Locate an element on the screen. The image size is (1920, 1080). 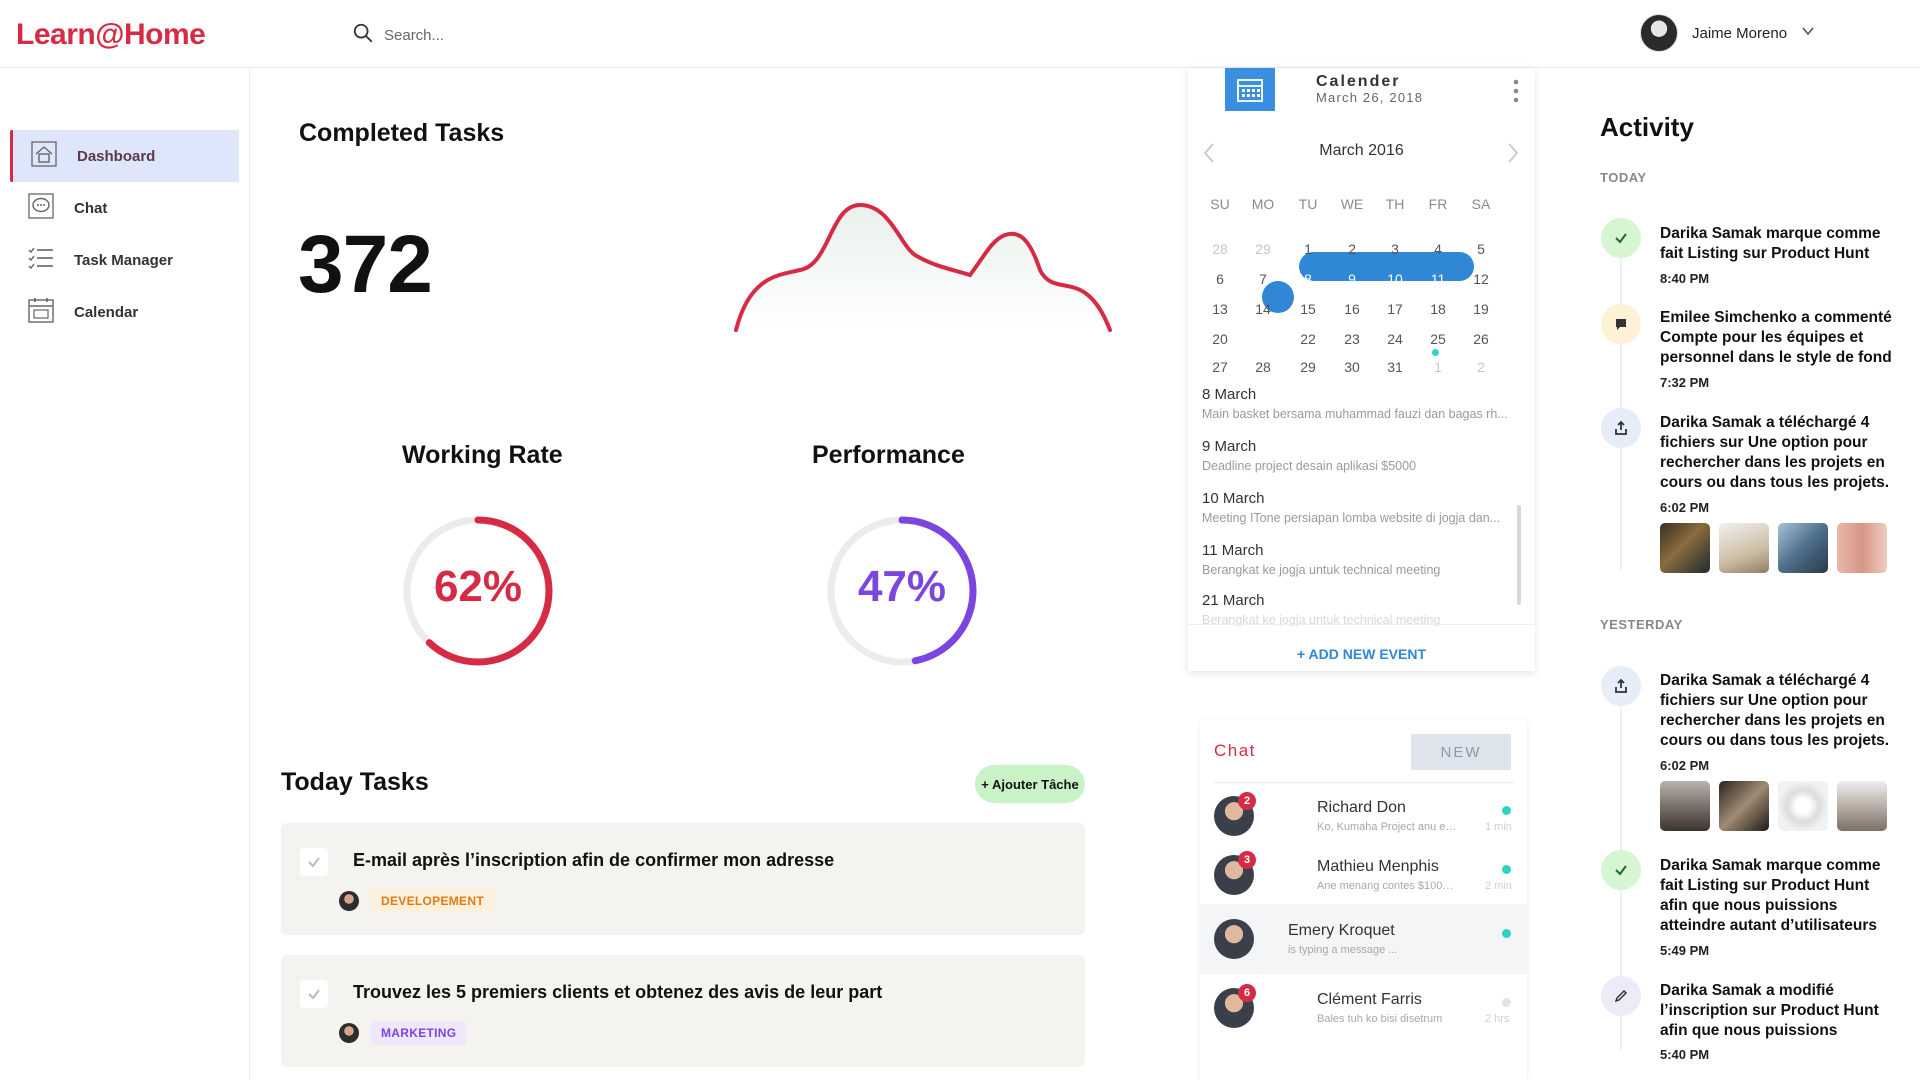
calendar-day: 27 is located at coordinates (1220, 367).